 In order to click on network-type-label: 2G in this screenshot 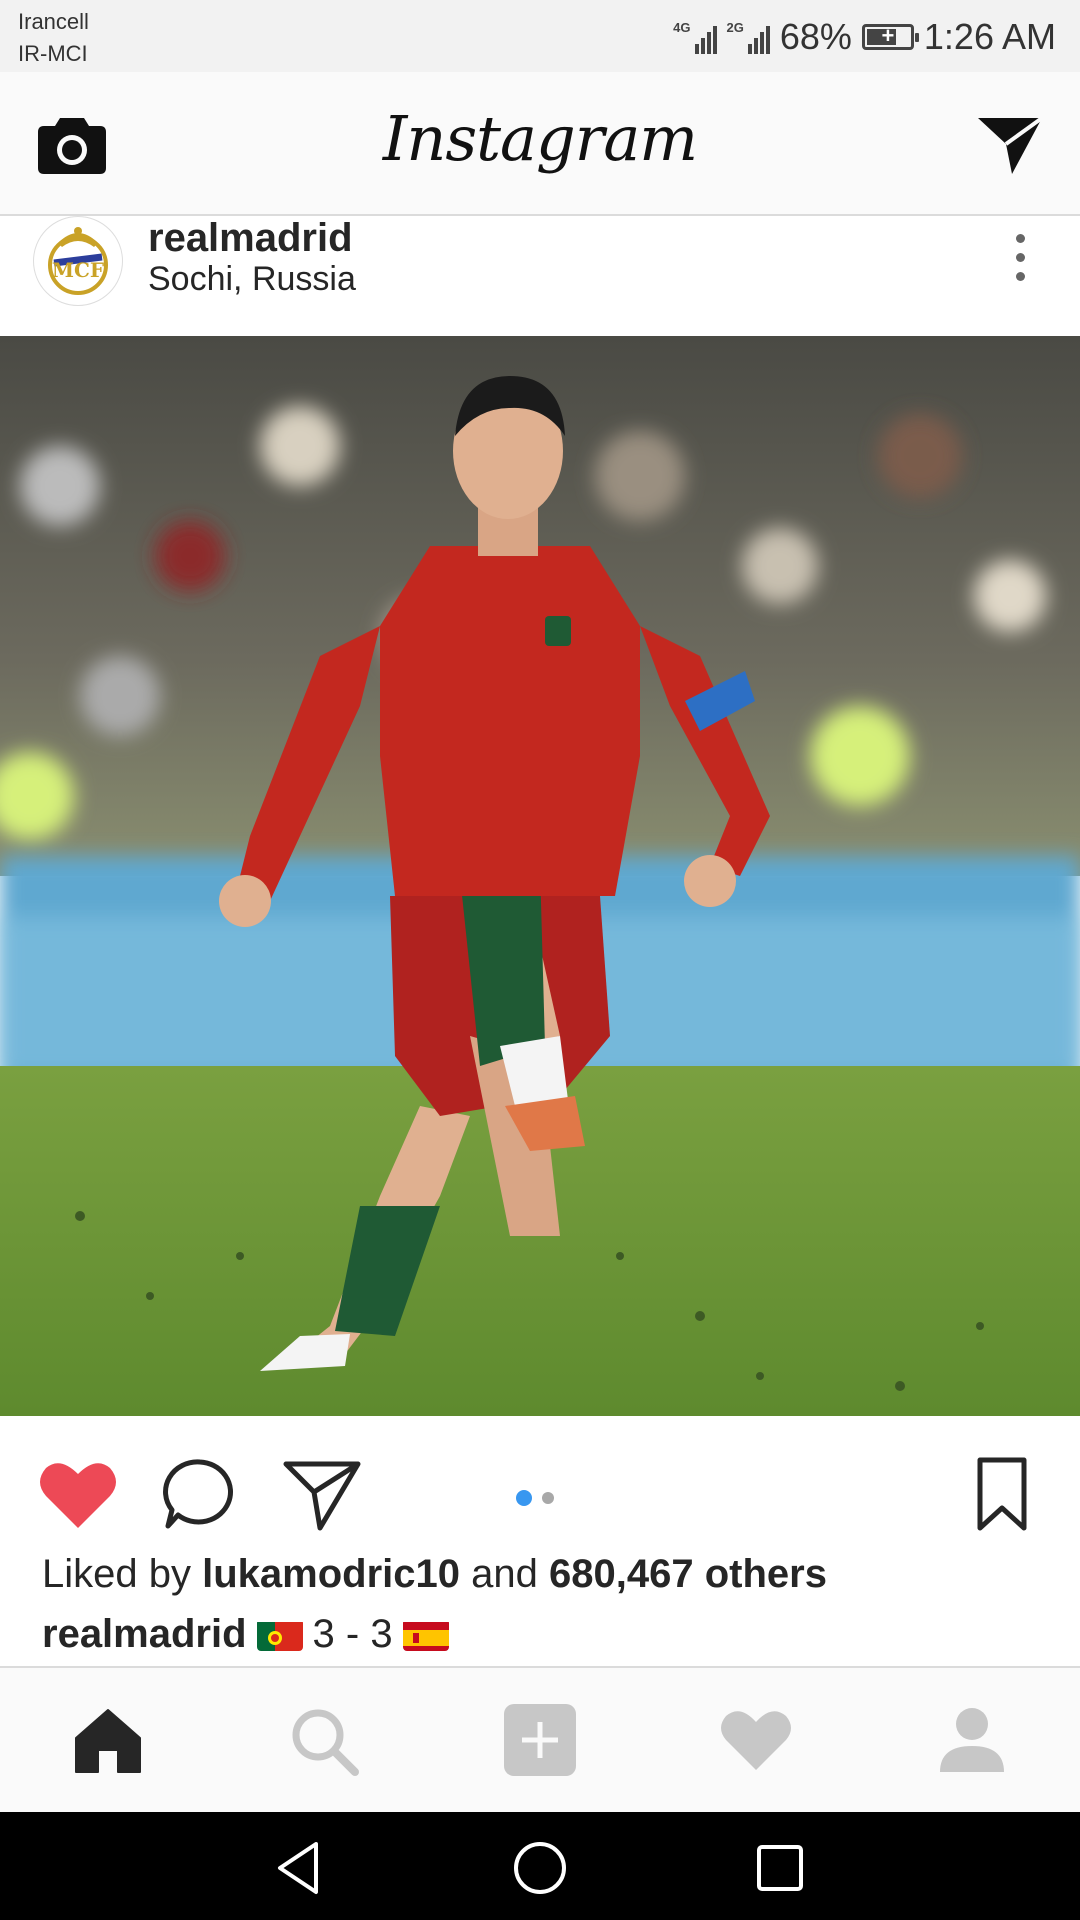, I will do `click(735, 27)`.